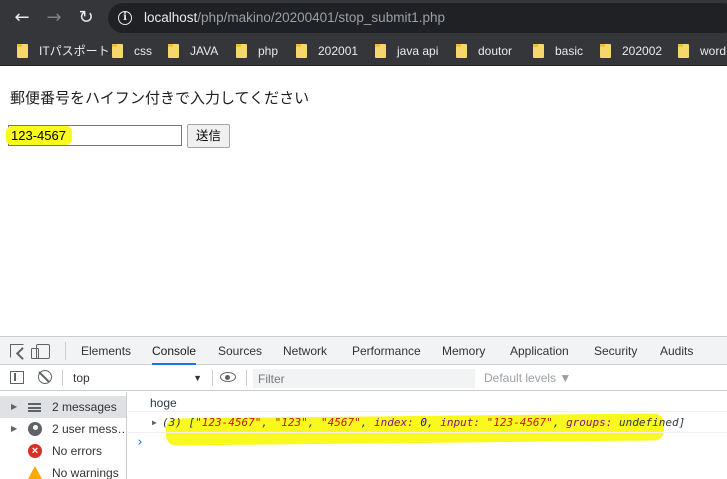 Image resolution: width=727 pixels, height=479 pixels. What do you see at coordinates (63, 451) in the screenshot?
I see `sidebar-item-errors: × No errors` at bounding box center [63, 451].